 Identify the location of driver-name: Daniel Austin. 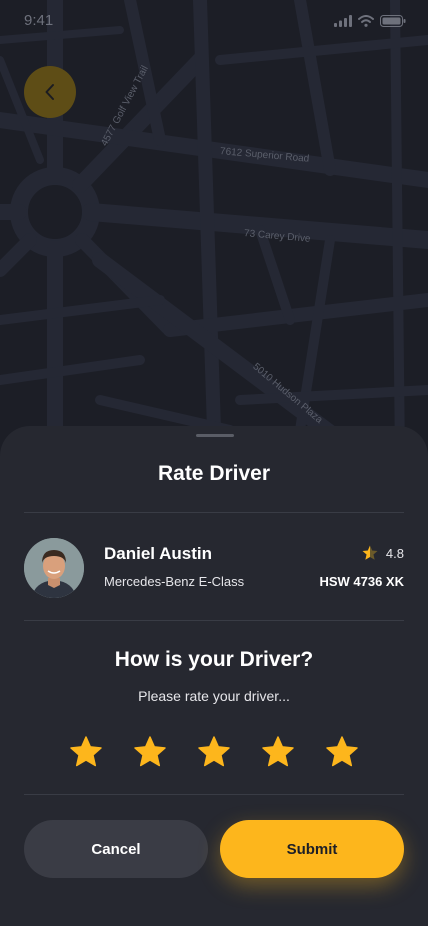
(158, 553).